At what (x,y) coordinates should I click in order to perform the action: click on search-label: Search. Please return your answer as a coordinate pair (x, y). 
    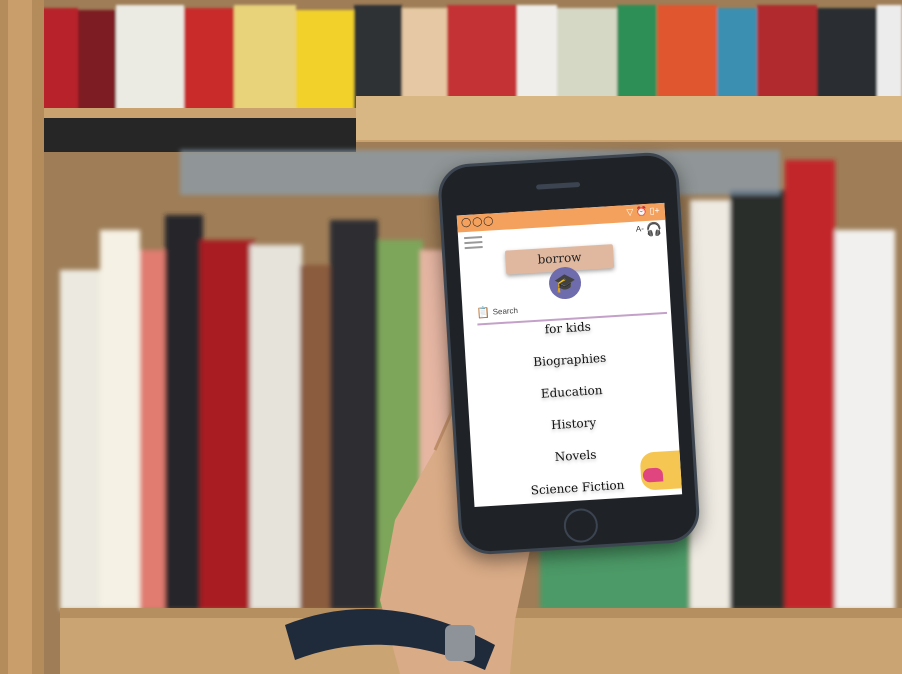
    Looking at the image, I should click on (505, 311).